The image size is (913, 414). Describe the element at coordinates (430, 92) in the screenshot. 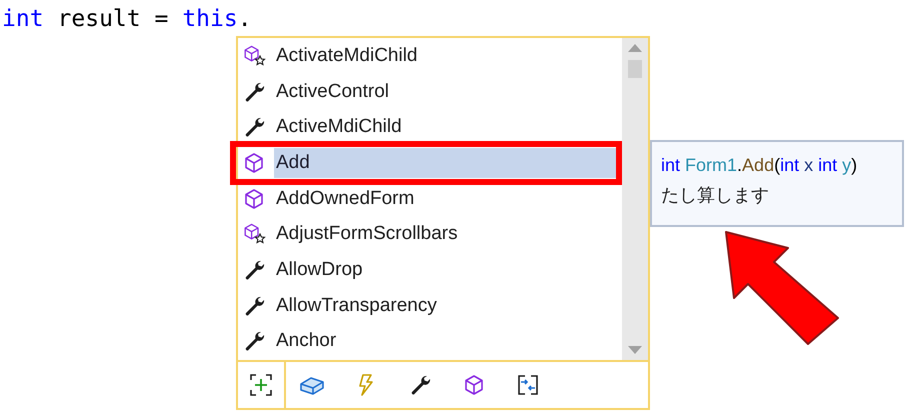

I see `completion-item: ActiveControl` at that location.